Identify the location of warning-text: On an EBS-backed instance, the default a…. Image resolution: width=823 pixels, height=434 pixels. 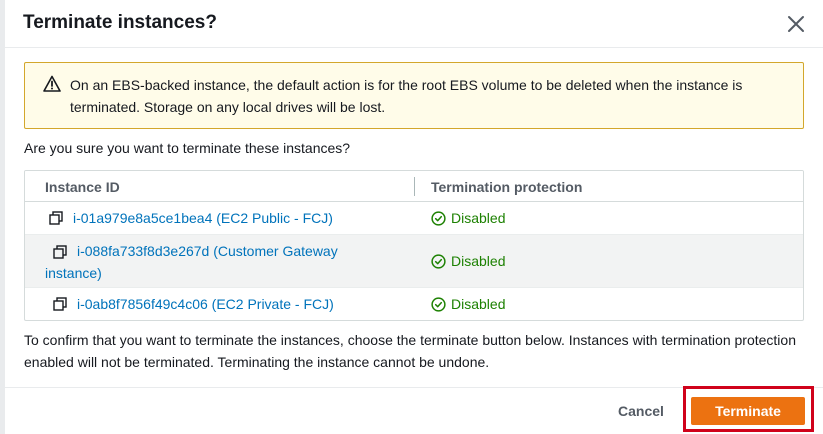
(406, 96).